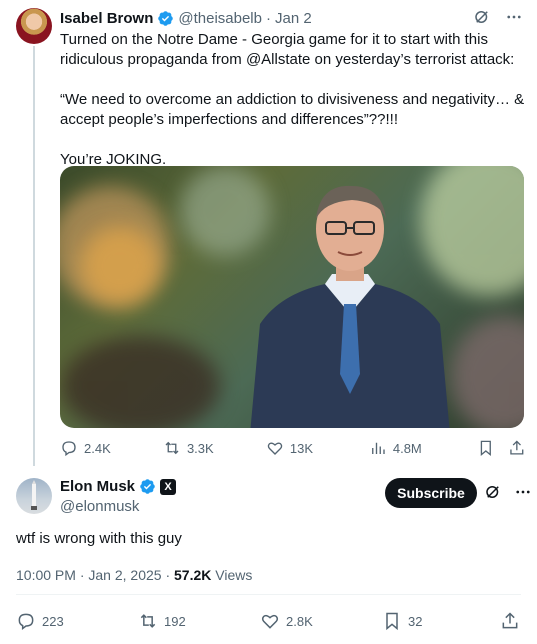  Describe the element at coordinates (124, 575) in the screenshot. I see `tweet-full-date: Jan 2, 2025` at that location.